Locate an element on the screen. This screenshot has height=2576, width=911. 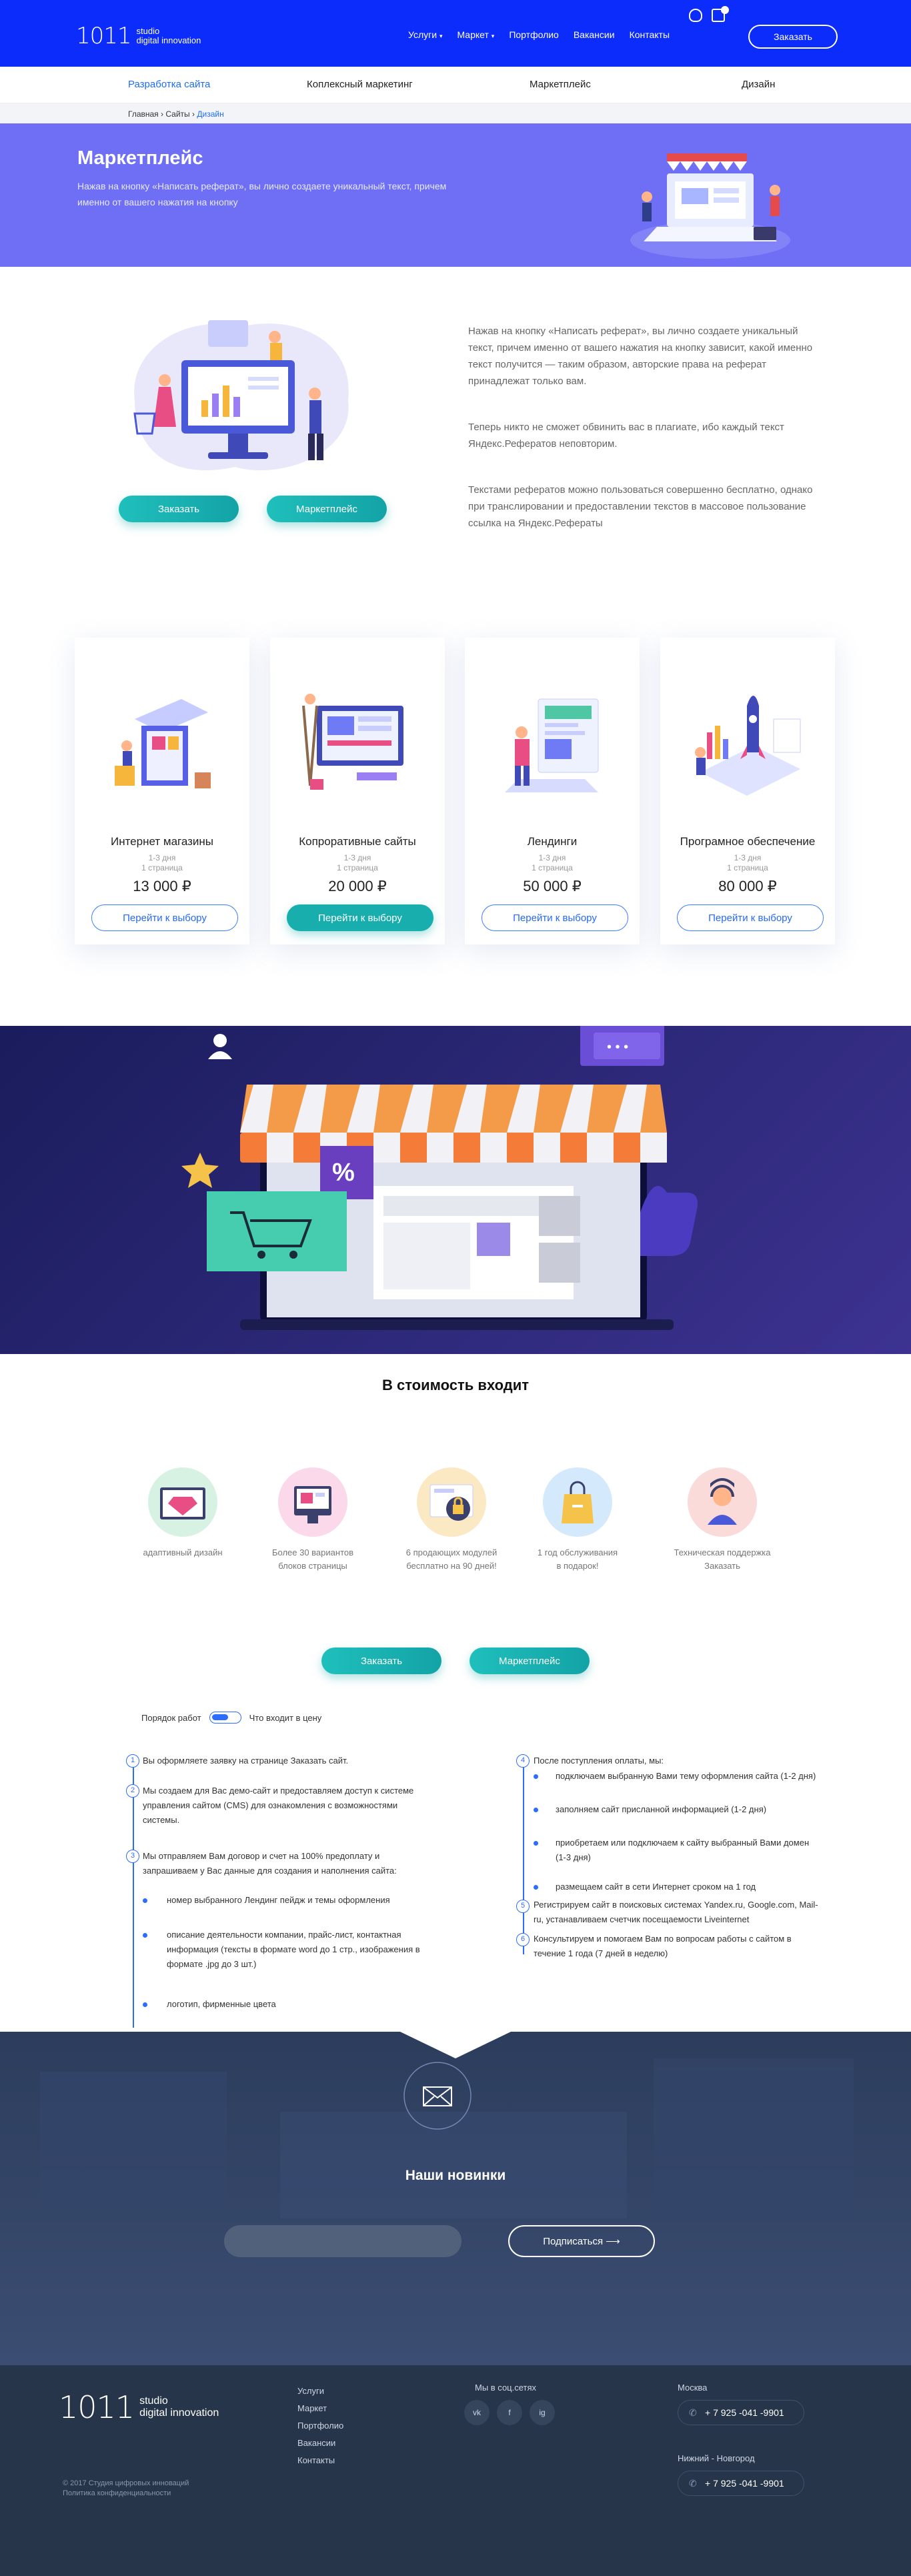
chevron-down-icon: ▾ is located at coordinates (493, 36).